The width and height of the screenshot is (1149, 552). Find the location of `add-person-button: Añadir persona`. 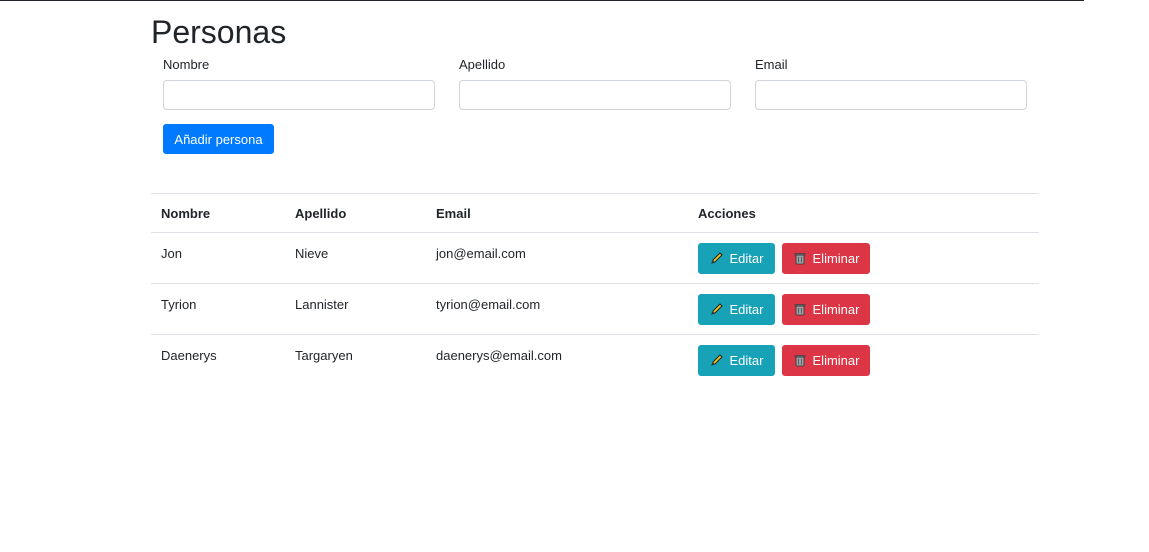

add-person-button: Añadir persona is located at coordinates (218, 139).